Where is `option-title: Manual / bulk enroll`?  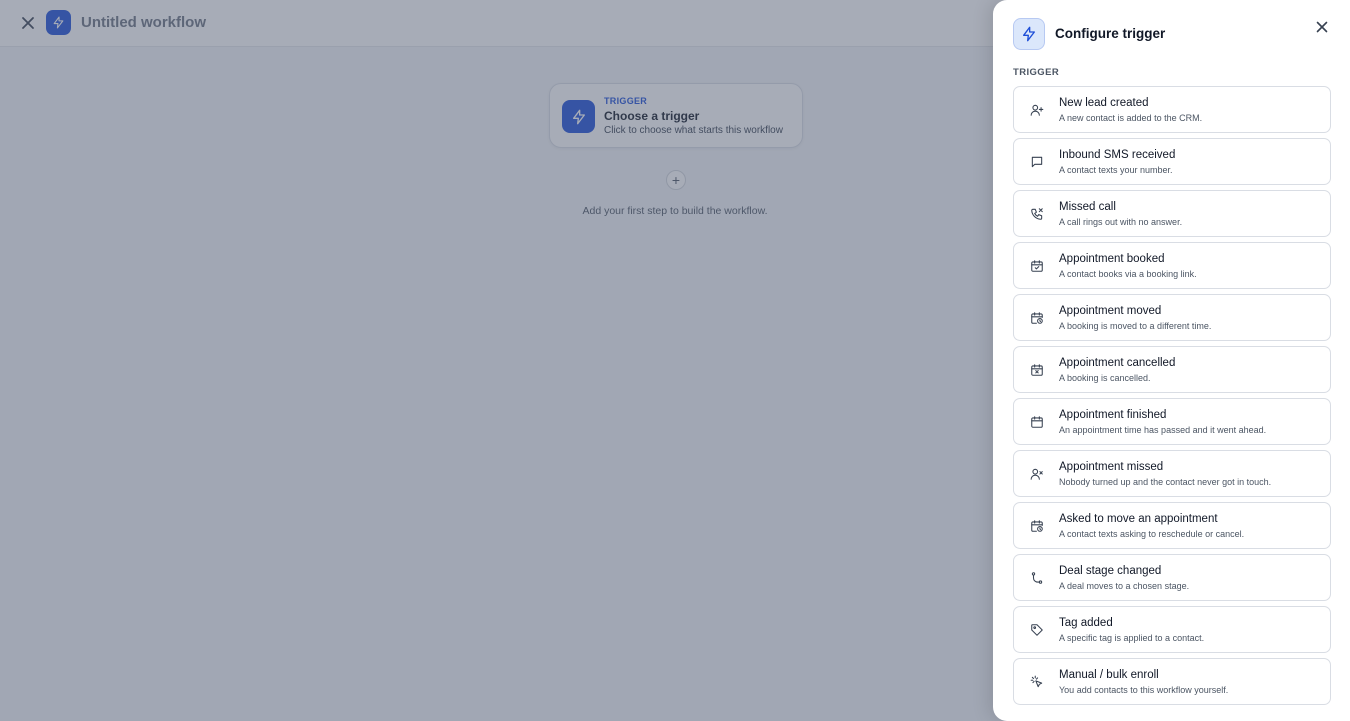
option-title: Manual / bulk enroll is located at coordinates (1109, 675).